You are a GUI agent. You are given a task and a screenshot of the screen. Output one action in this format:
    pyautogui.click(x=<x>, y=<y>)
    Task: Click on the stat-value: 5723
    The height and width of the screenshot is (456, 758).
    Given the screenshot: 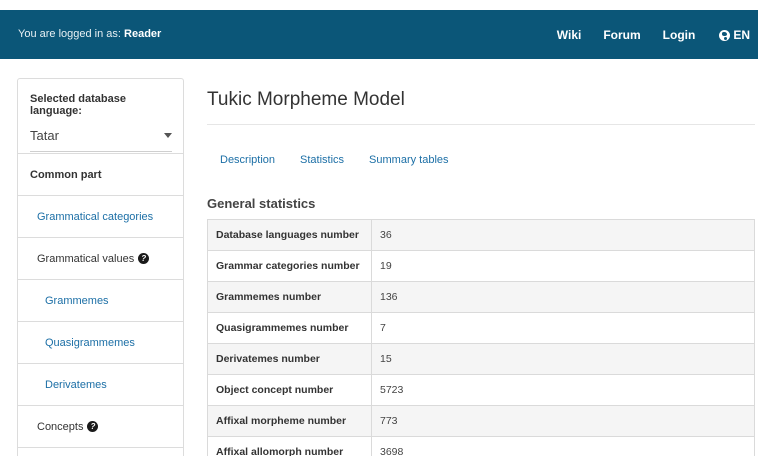 What is the action you would take?
    pyautogui.click(x=563, y=390)
    